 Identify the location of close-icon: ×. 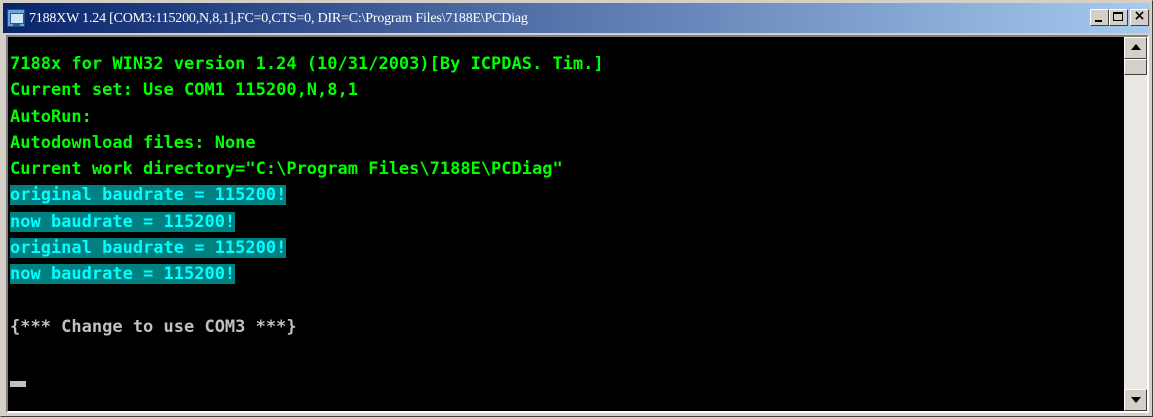
(1139, 16).